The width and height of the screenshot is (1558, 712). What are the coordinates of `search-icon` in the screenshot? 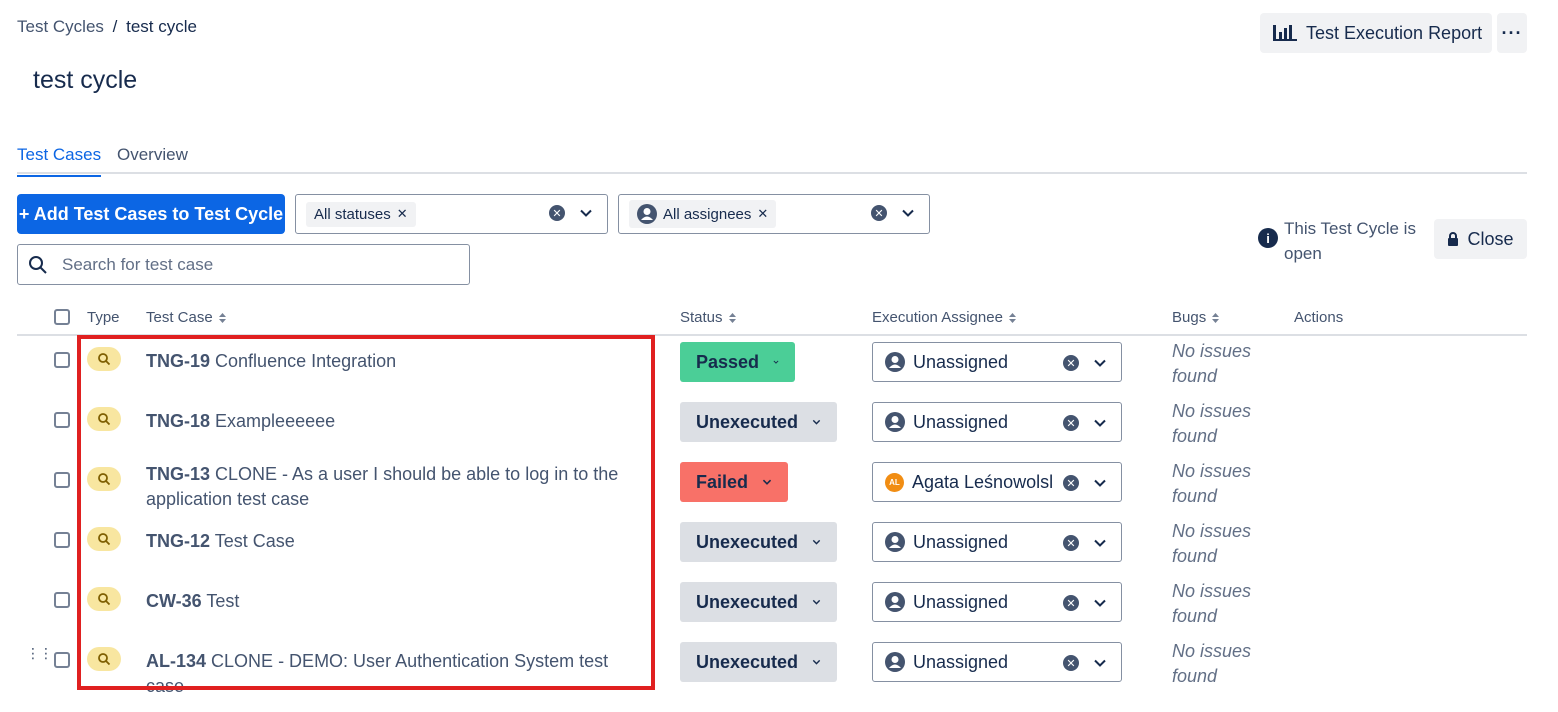 It's located at (38, 264).